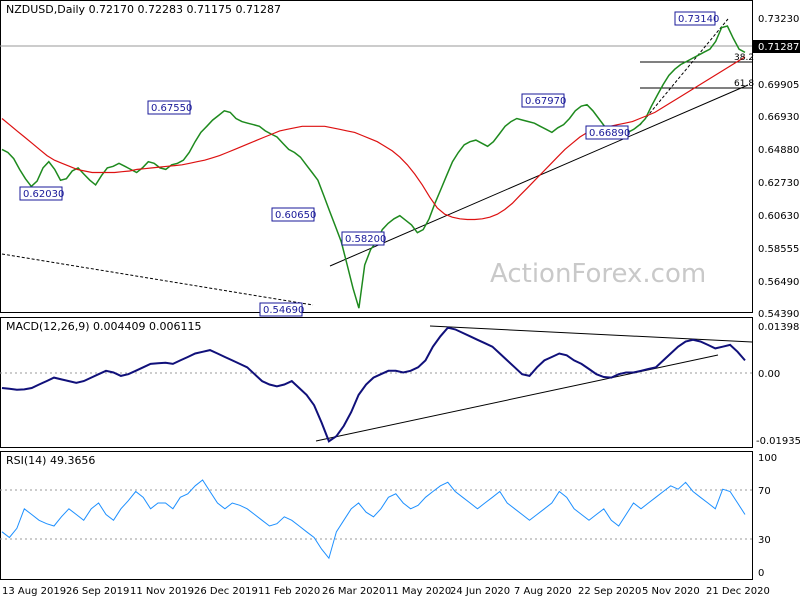 The height and width of the screenshot is (600, 800). Describe the element at coordinates (162, 591) in the screenshot. I see `x-tick: 11 Nov 2019` at that location.